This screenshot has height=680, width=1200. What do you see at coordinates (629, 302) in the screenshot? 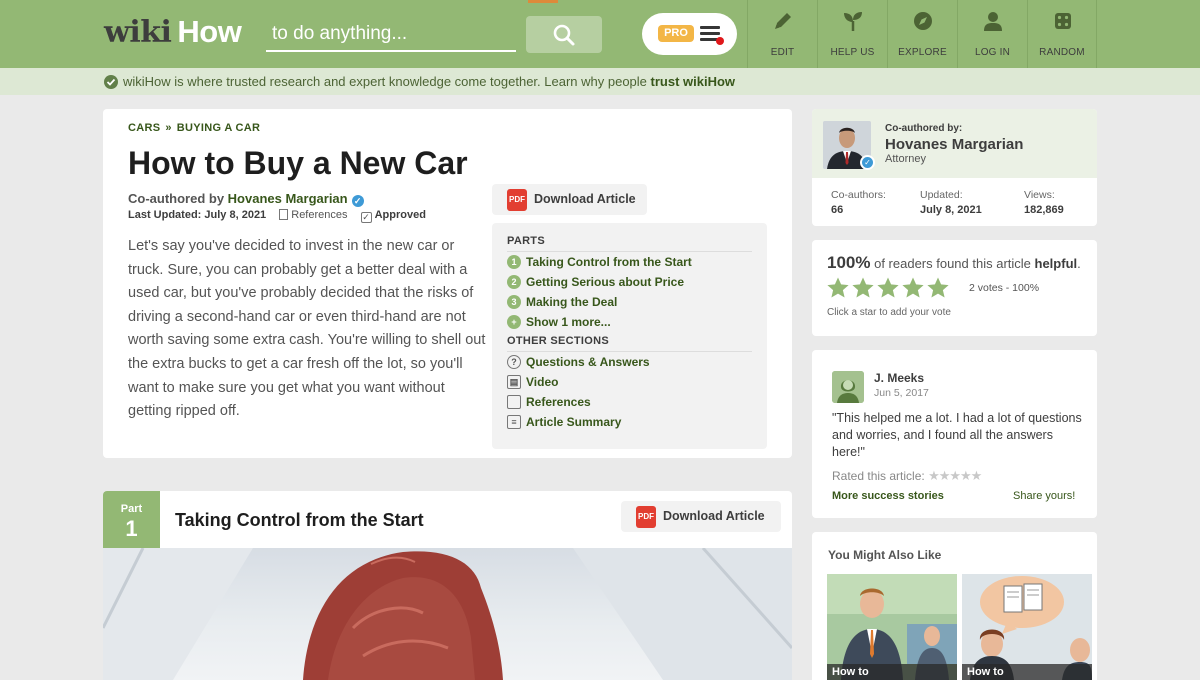
I see `toc-part-3: 3 Making the Deal` at bounding box center [629, 302].